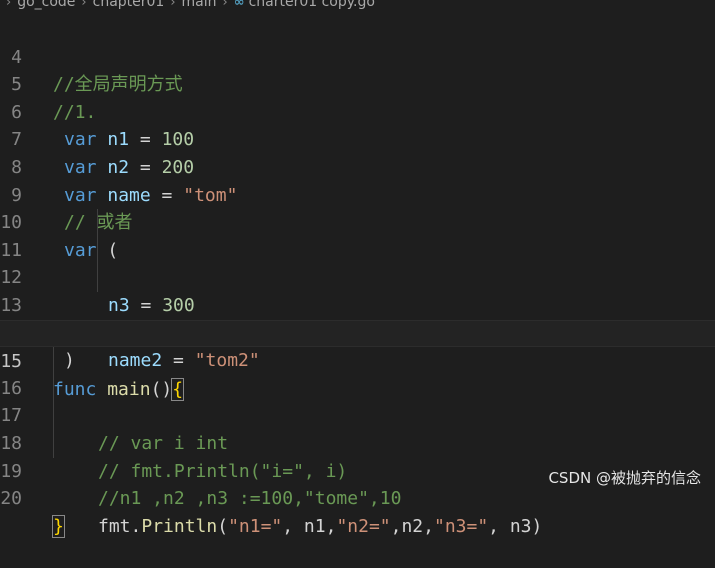 This screenshot has width=715, height=568. Describe the element at coordinates (357, 138) in the screenshot. I see `code-line: 7 var n2 = 200` at that location.